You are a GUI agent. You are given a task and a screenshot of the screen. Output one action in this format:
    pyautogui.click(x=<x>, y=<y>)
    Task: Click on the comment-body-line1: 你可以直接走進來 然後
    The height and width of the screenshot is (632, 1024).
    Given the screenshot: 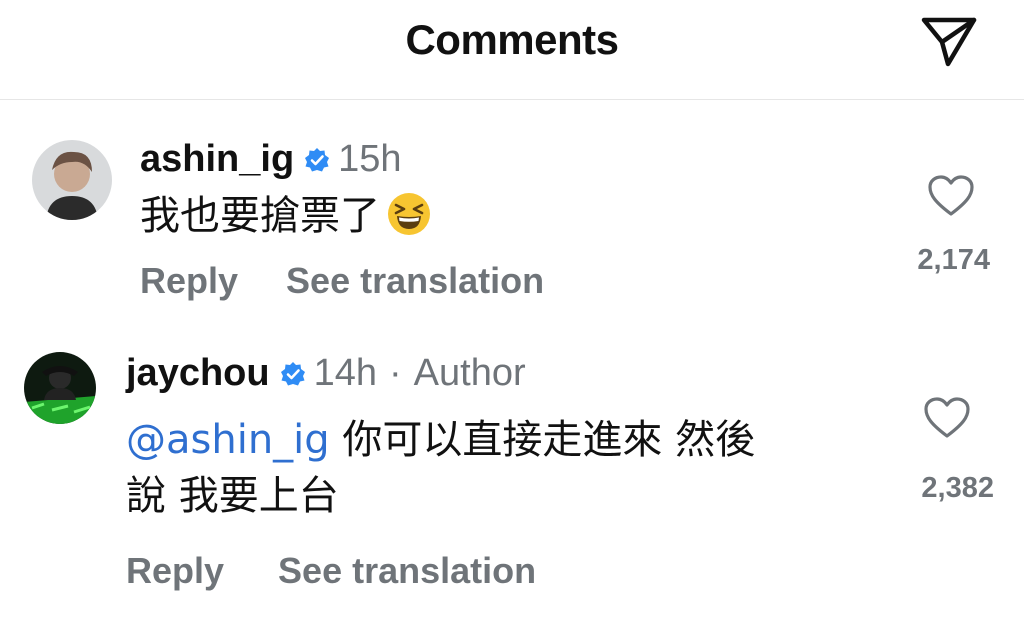 What is the action you would take?
    pyautogui.click(x=542, y=440)
    